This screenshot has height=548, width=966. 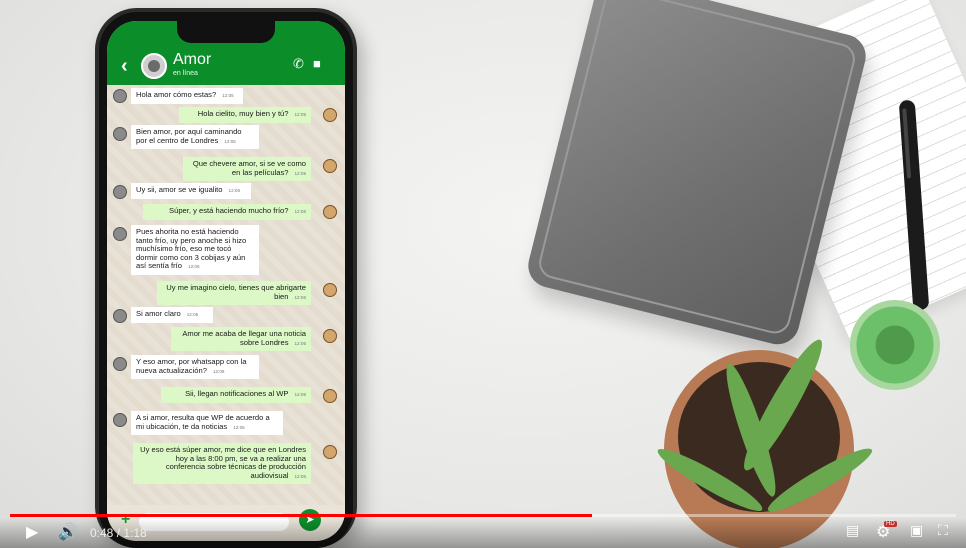 I want to click on message-text: Hola cielito, muy bien y tú?, so click(x=243, y=113).